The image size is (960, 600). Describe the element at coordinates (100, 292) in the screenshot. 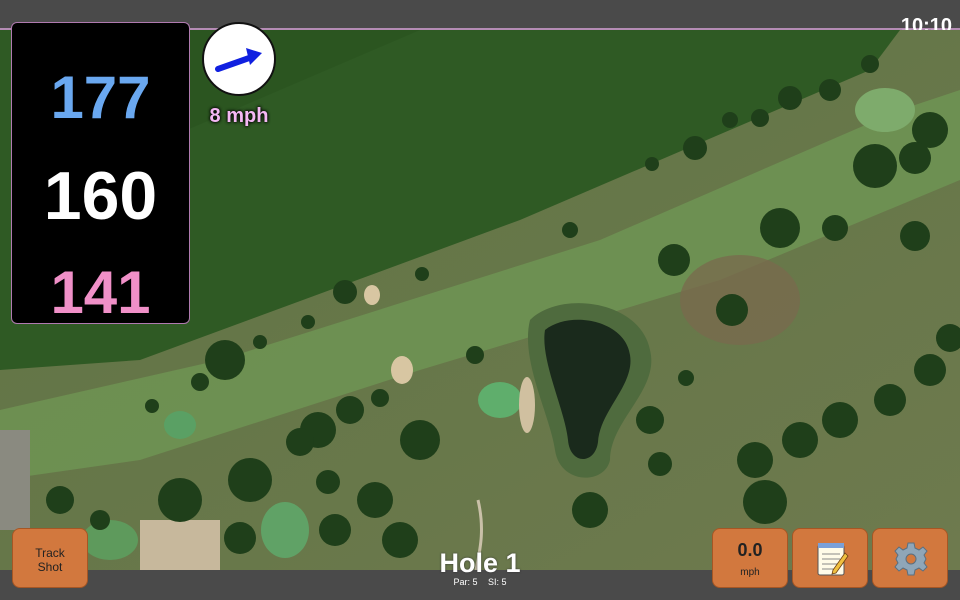

I see `front-distance: 141` at that location.